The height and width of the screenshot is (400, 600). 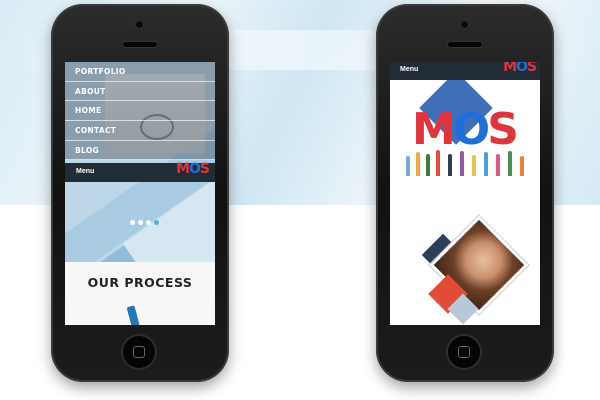 I want to click on nav-item-about: ABOUT, so click(x=140, y=91).